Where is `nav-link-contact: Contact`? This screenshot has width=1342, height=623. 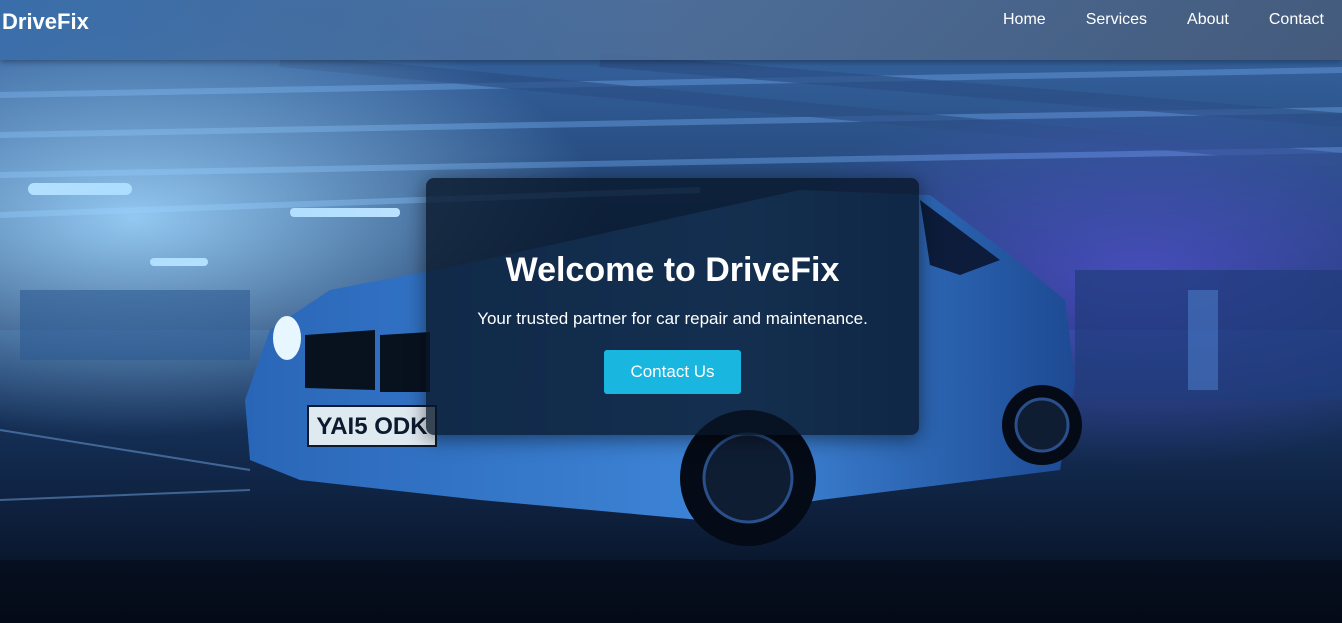
nav-link-contact: Contact is located at coordinates (1296, 20).